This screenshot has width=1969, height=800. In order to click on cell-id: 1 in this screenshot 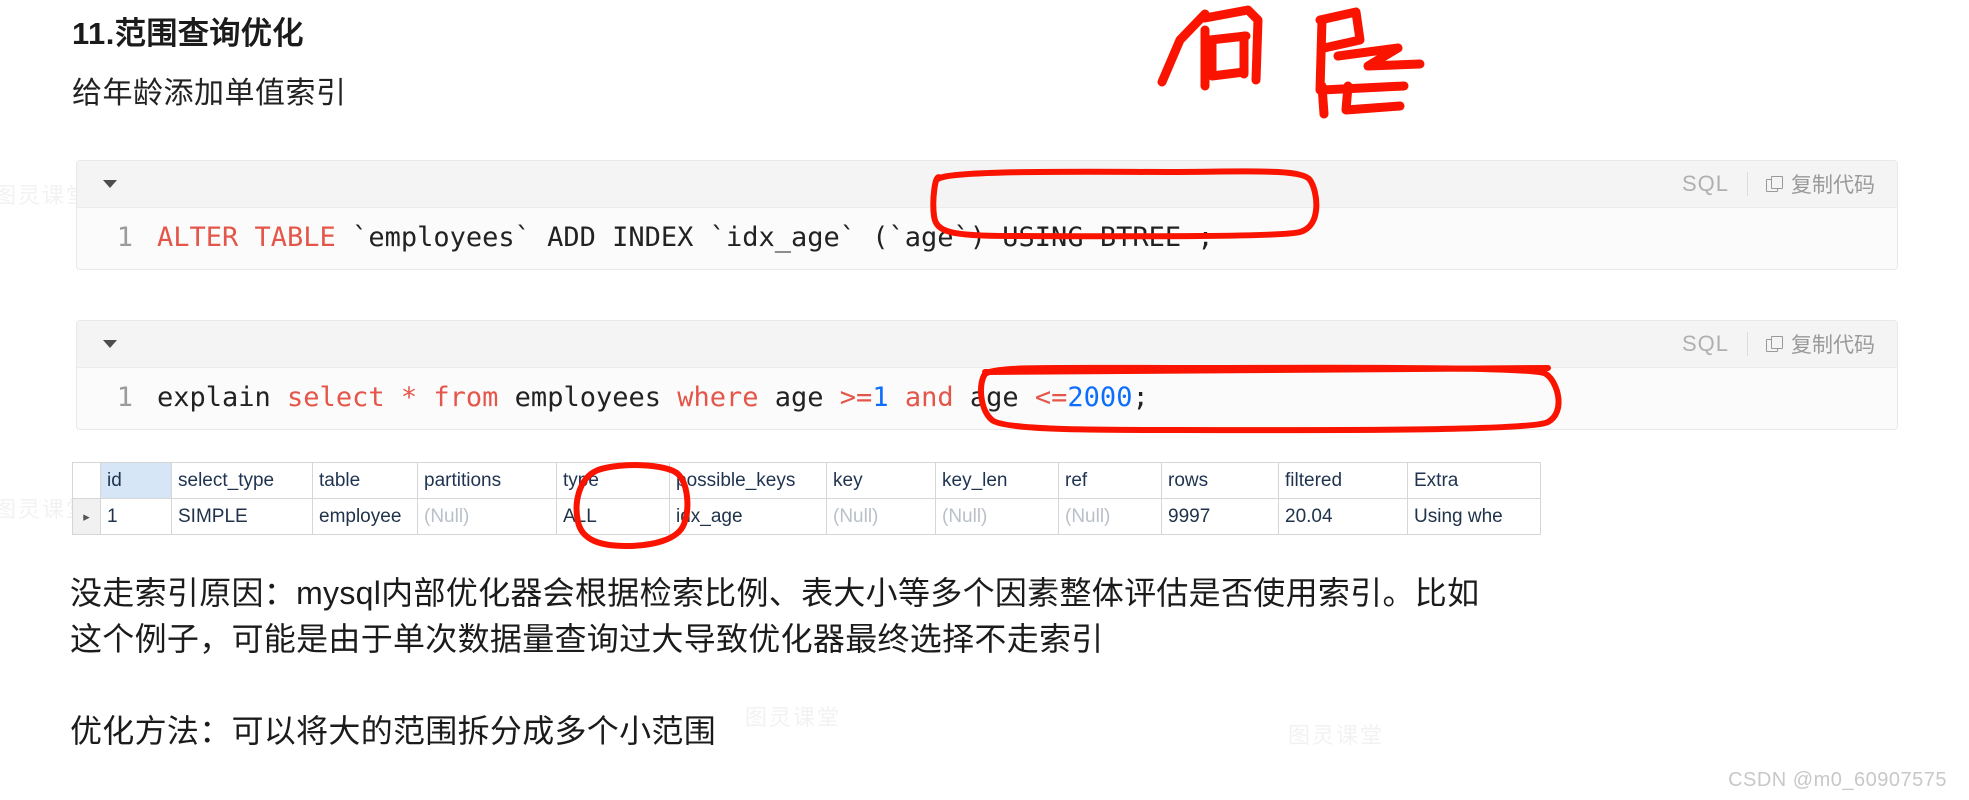, I will do `click(136, 516)`.